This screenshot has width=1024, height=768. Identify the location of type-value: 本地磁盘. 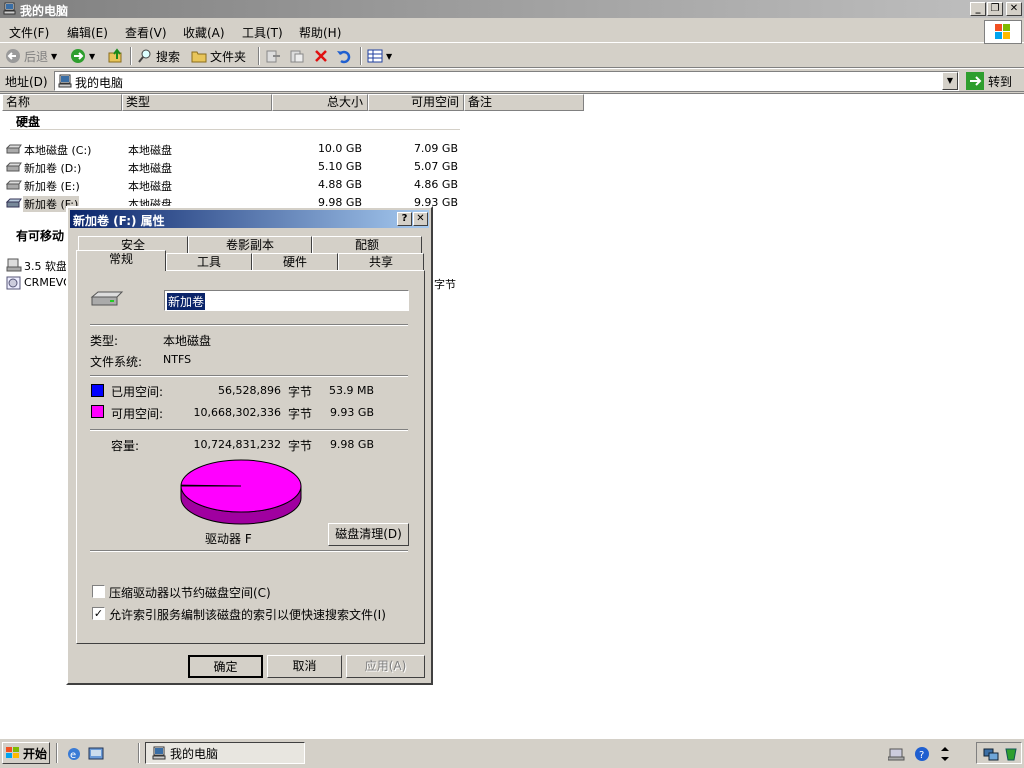
(187, 341).